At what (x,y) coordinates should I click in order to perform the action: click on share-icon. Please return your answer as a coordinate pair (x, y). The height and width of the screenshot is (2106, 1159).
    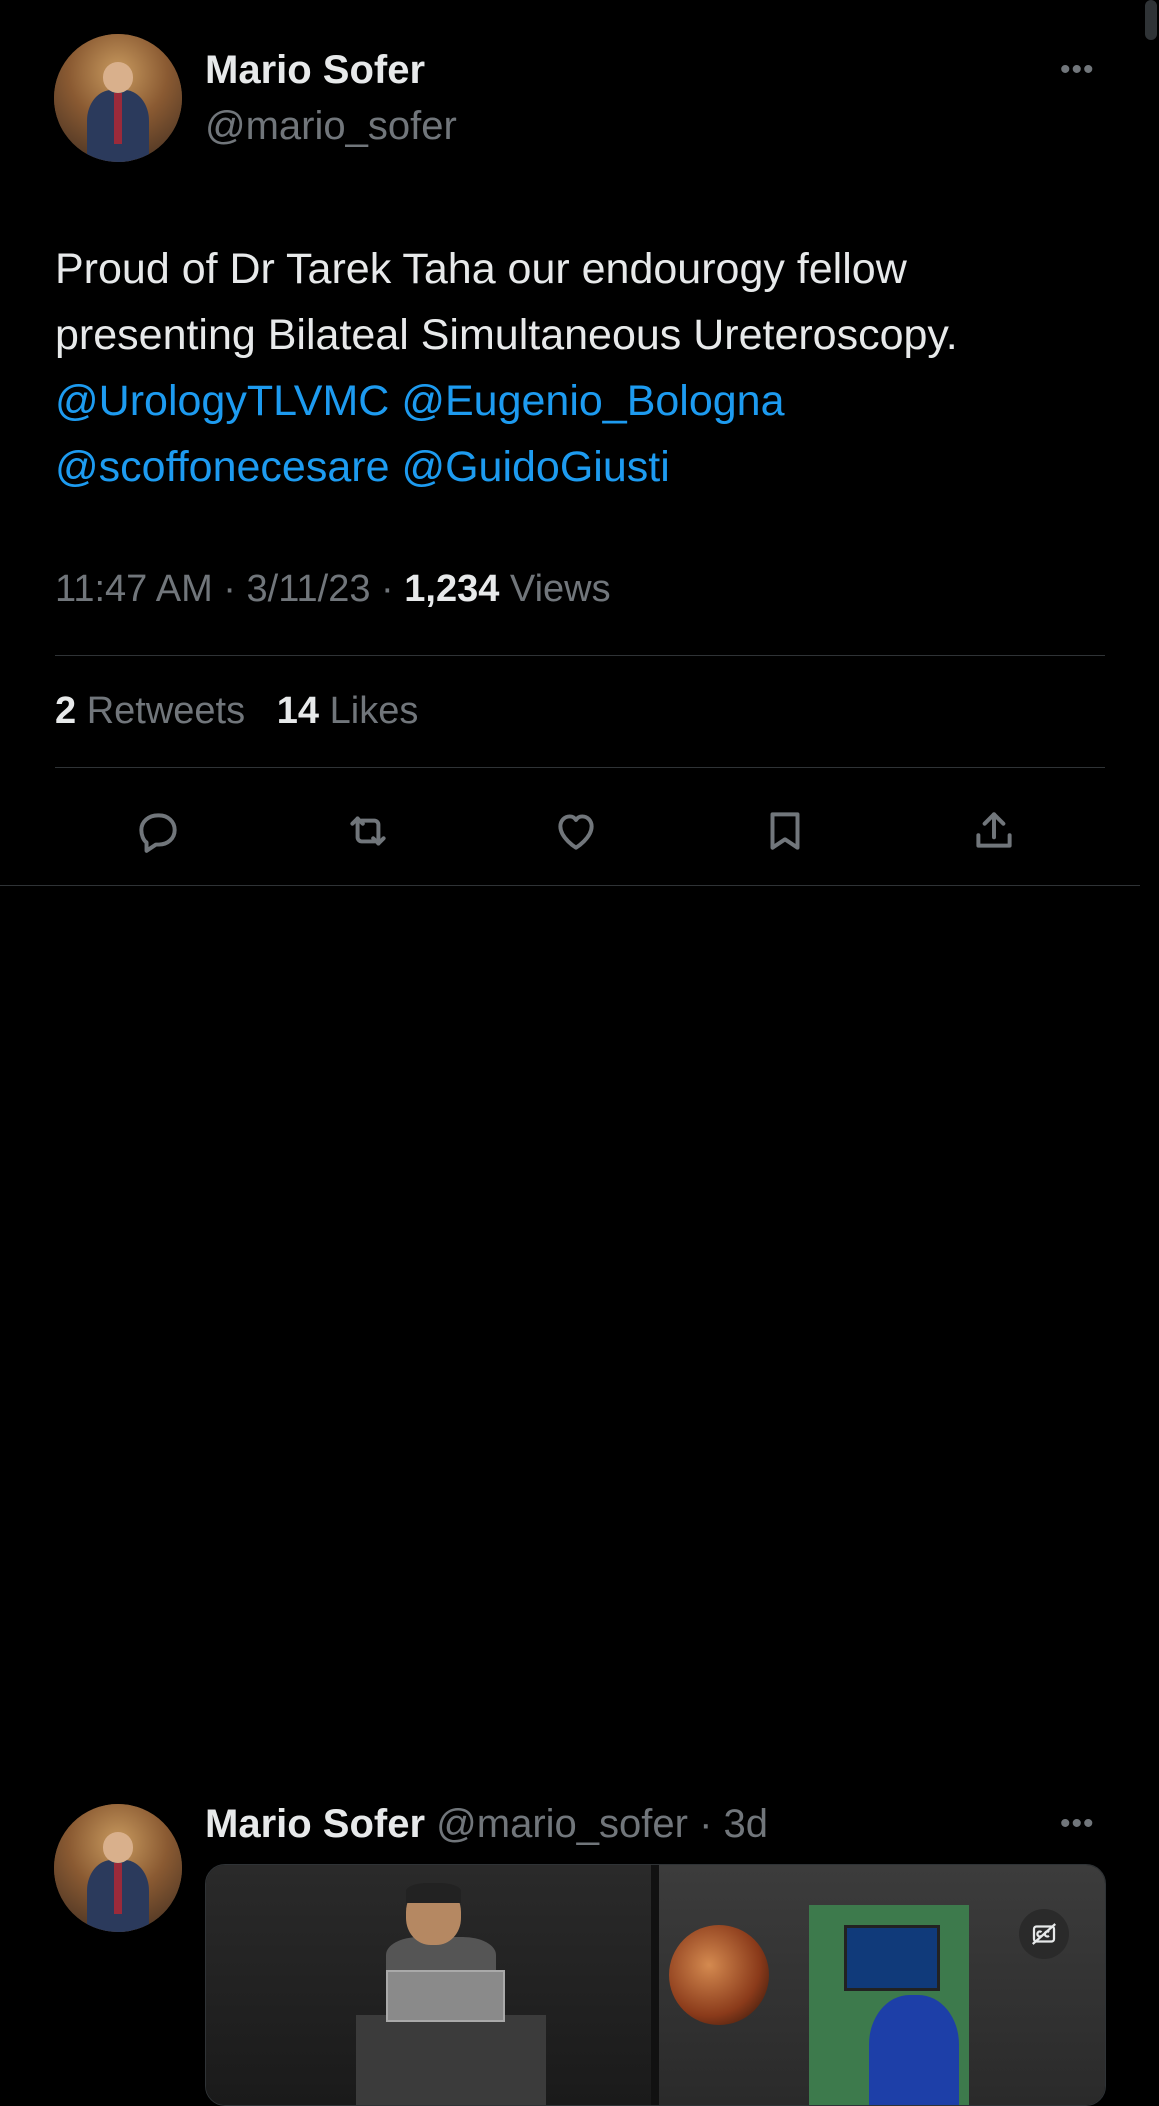
    Looking at the image, I should click on (994, 831).